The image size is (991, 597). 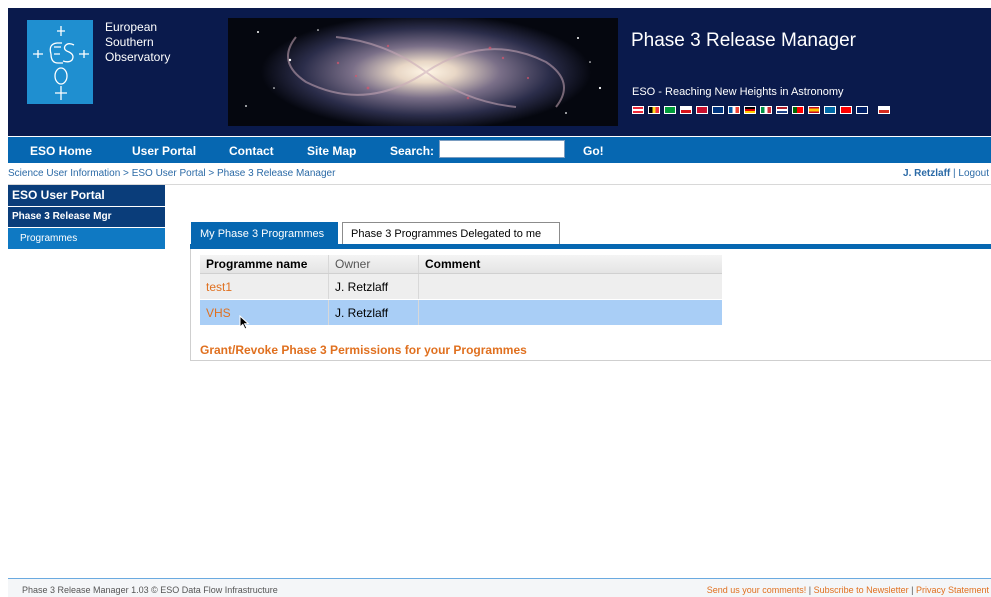 I want to click on programme-link: VHS, so click(x=218, y=313).